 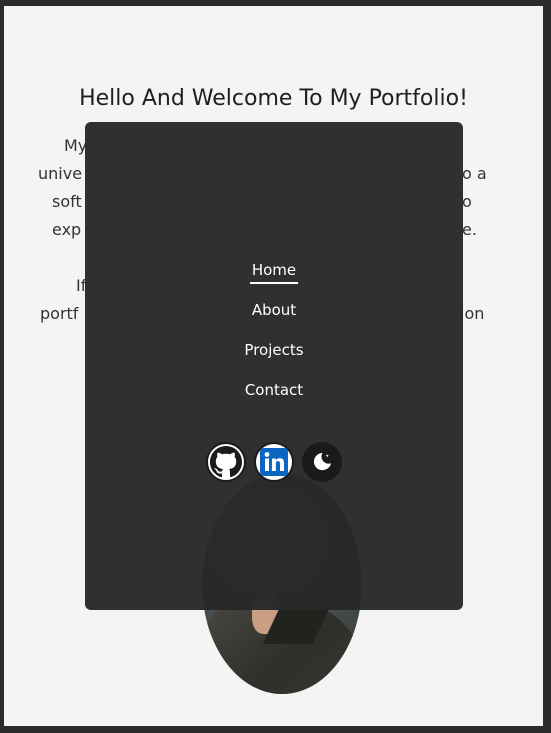 What do you see at coordinates (474, 173) in the screenshot?
I see `intro-line-right: o a` at bounding box center [474, 173].